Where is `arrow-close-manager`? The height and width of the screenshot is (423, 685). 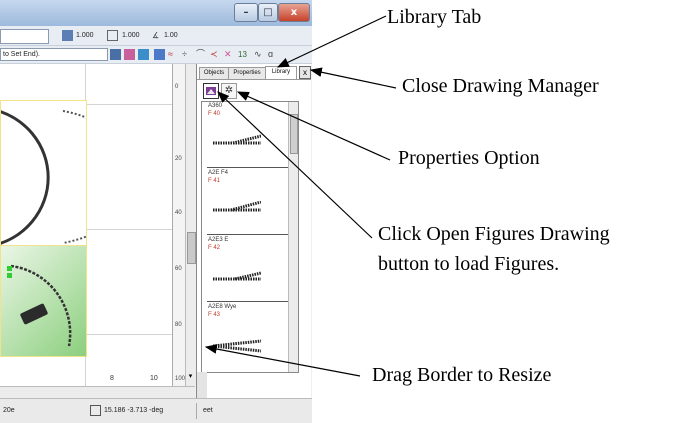 arrow-close-manager is located at coordinates (353, 78).